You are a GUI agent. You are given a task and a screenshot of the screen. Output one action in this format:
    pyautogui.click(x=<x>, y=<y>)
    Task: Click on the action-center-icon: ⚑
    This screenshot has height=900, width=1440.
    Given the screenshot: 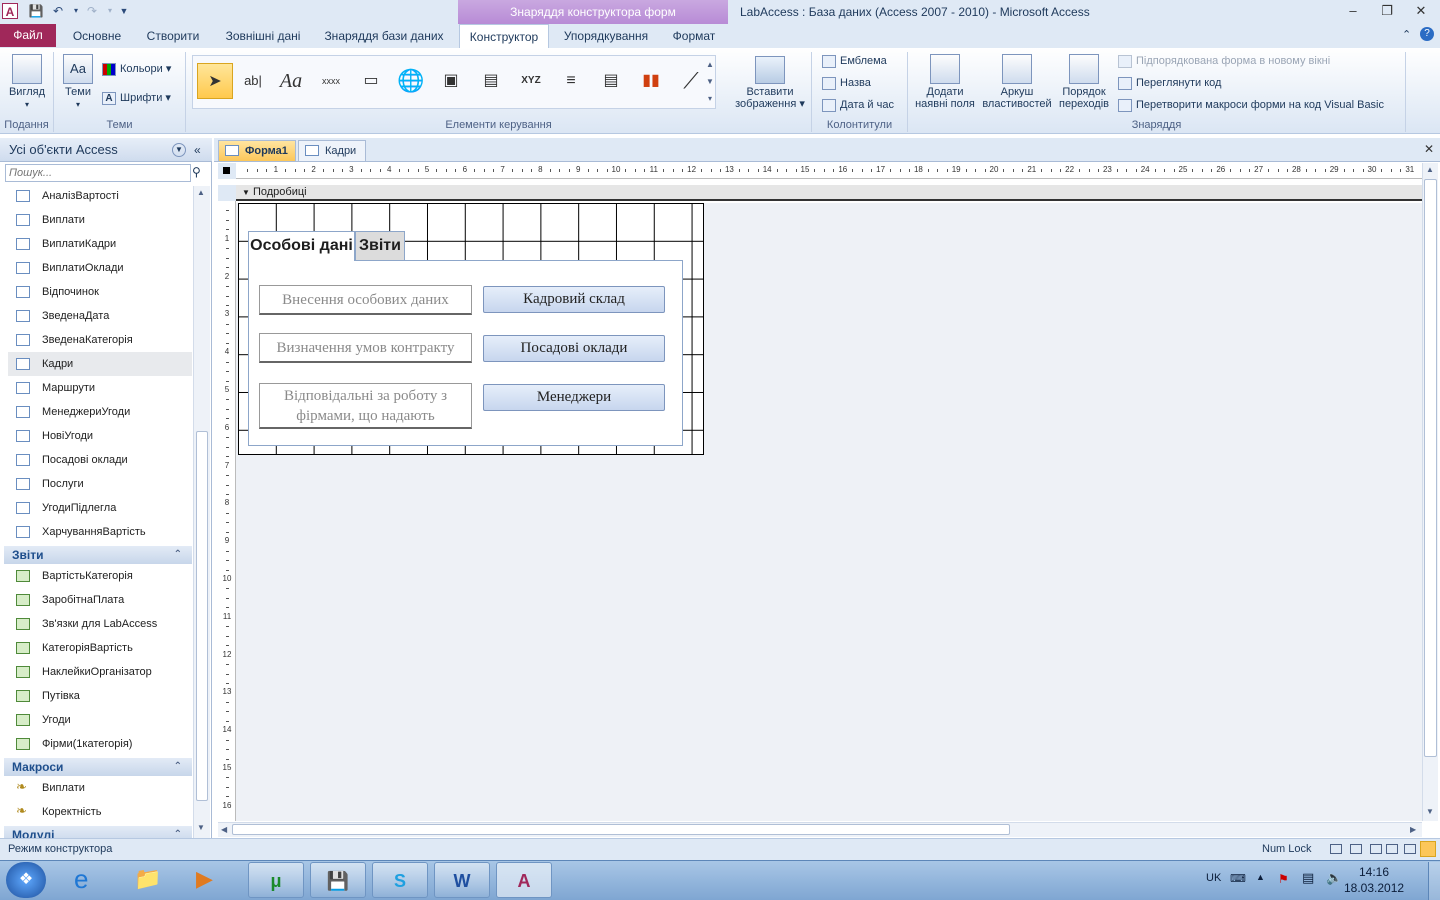 What is the action you would take?
    pyautogui.click(x=1283, y=879)
    